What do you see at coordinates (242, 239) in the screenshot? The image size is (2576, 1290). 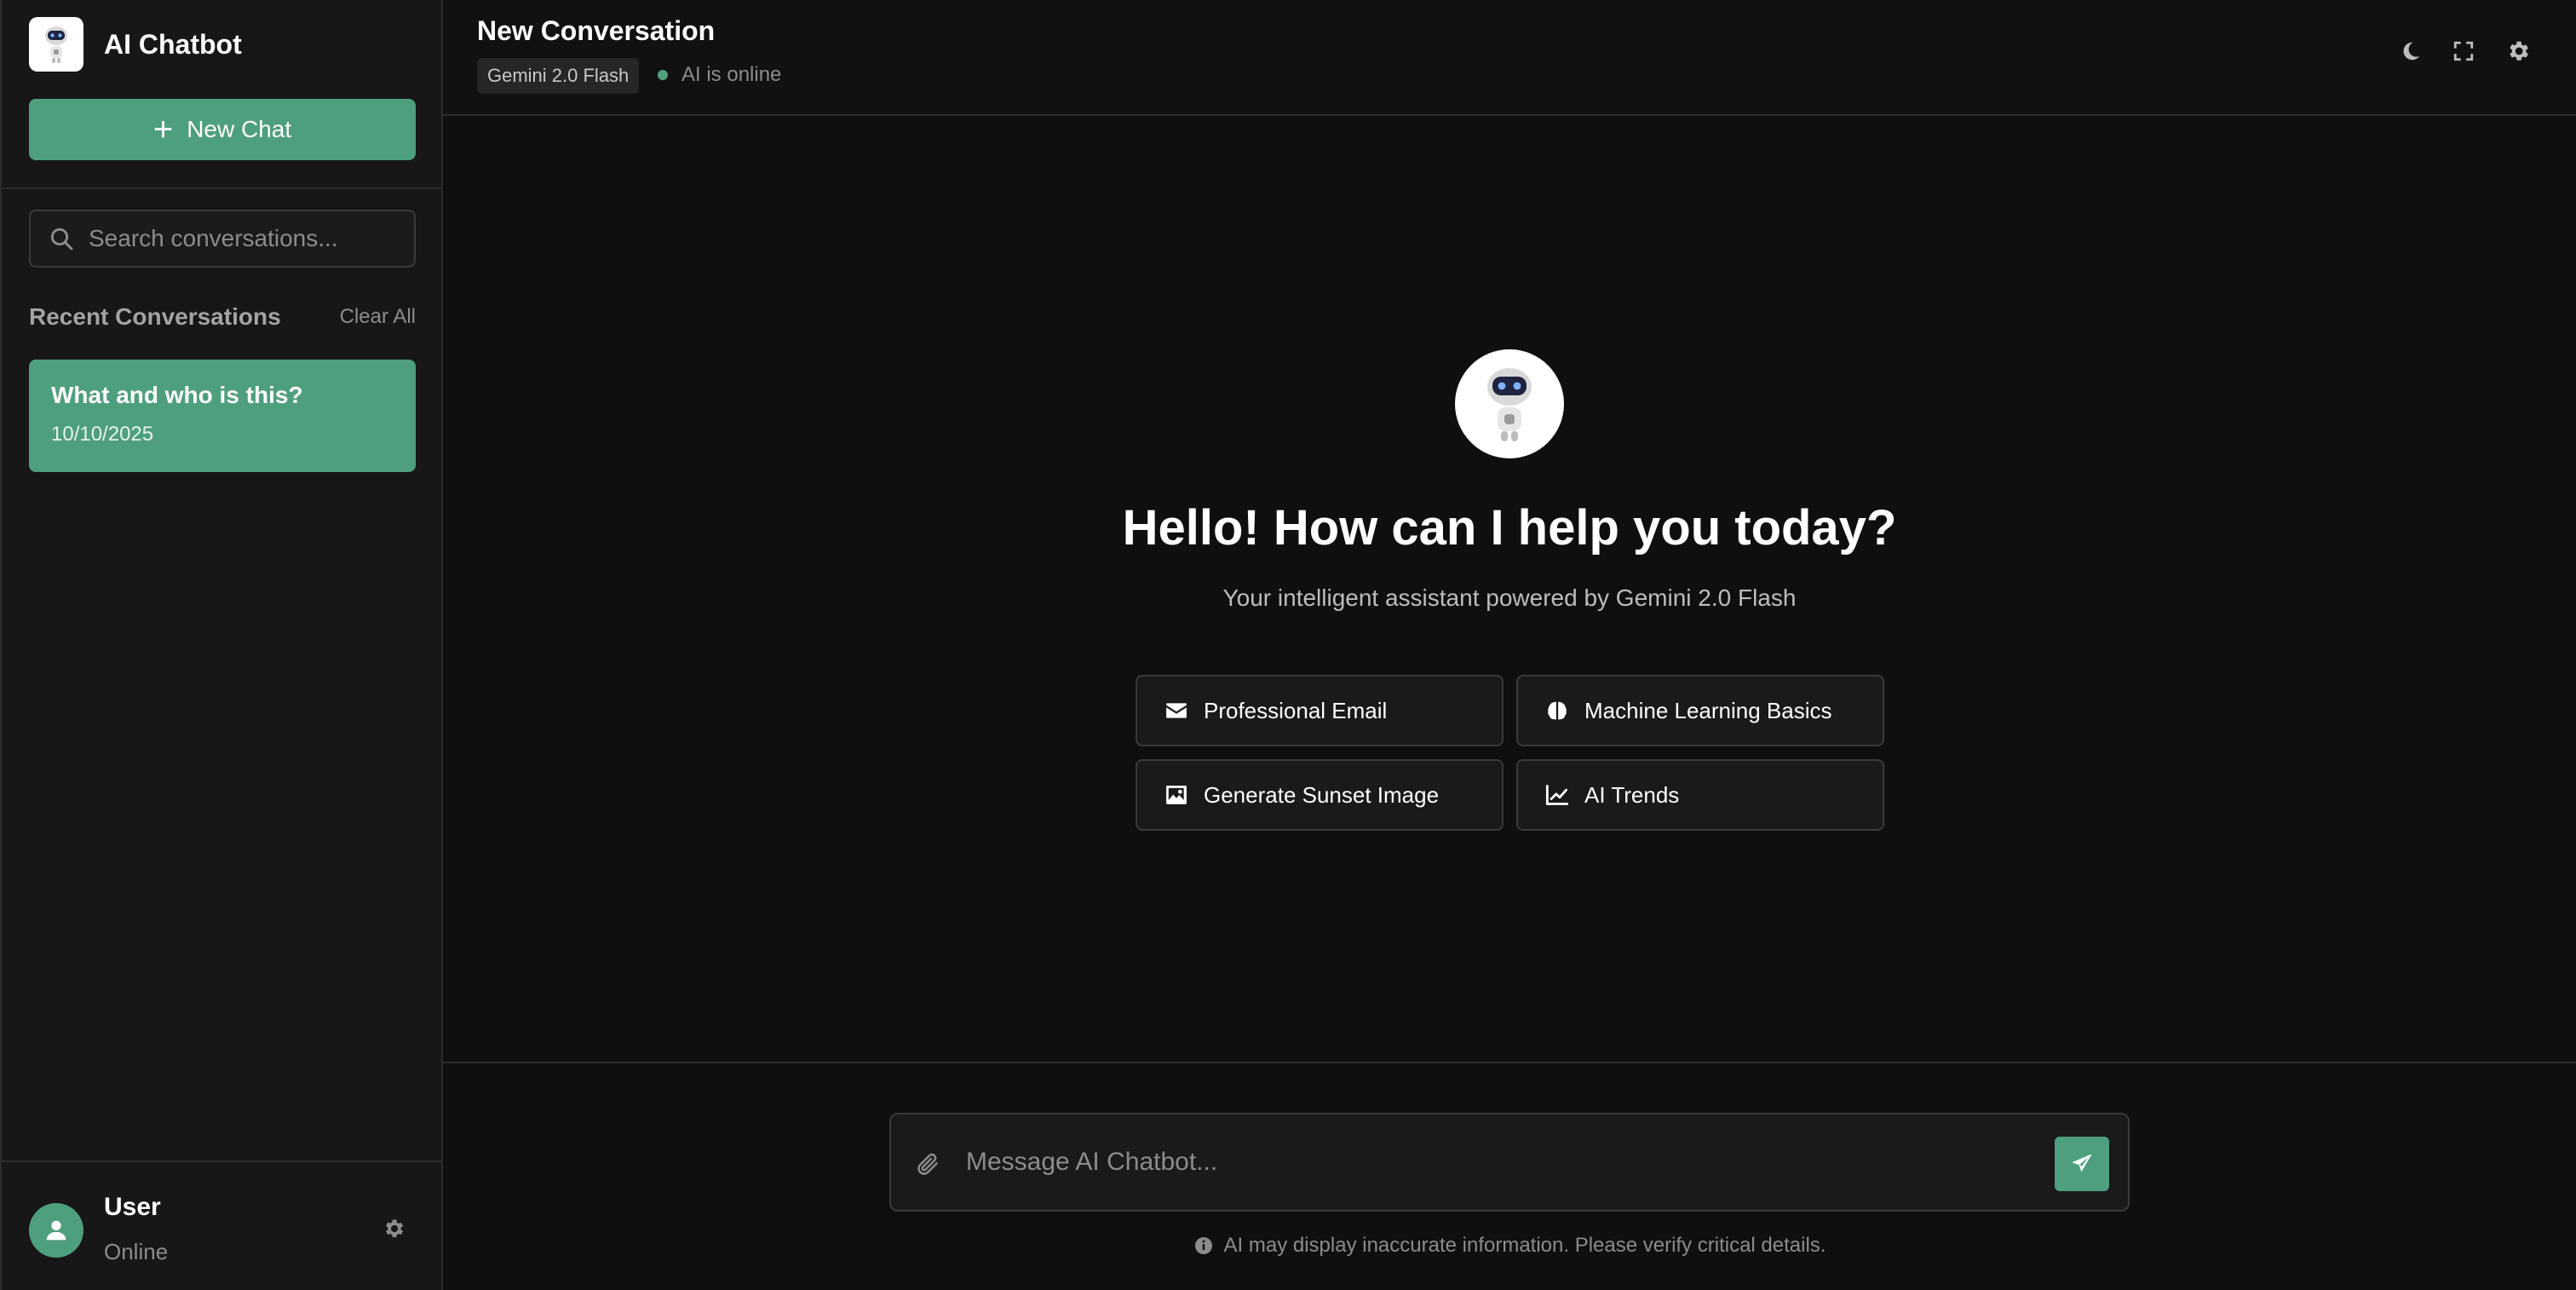 I see `search-input` at bounding box center [242, 239].